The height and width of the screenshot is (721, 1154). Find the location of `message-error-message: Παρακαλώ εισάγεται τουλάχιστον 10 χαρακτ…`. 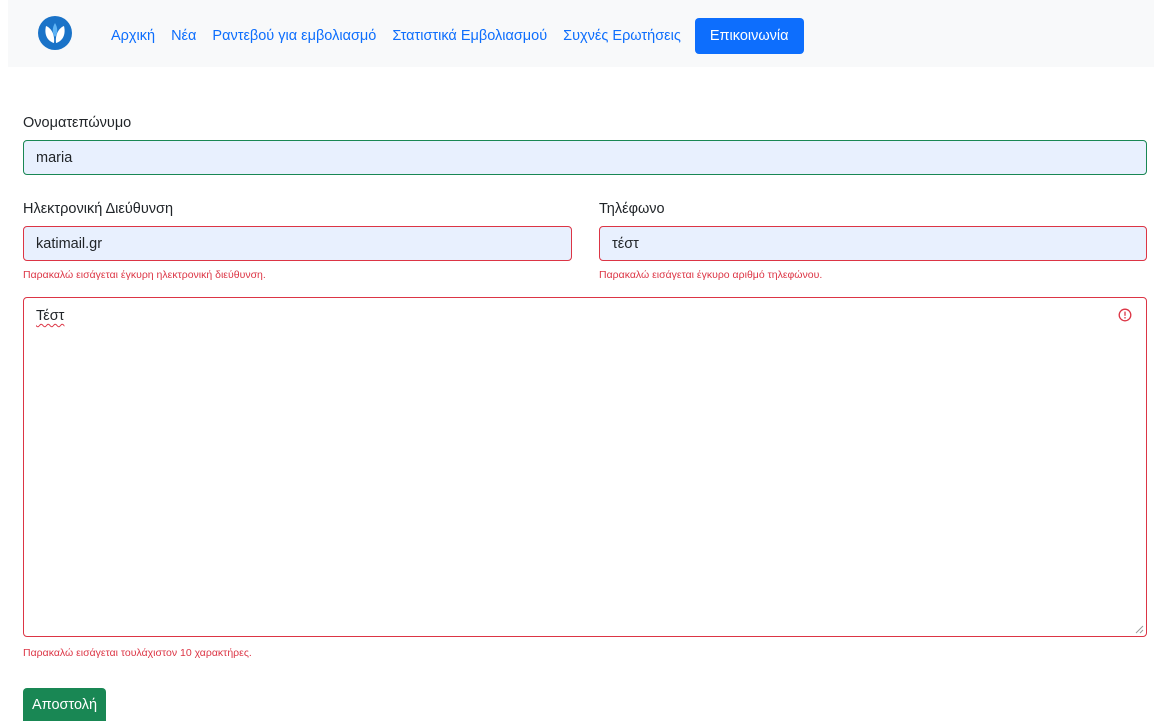

message-error-message: Παρακαλώ εισάγεται τουλάχιστον 10 χαρακτ… is located at coordinates (137, 653).